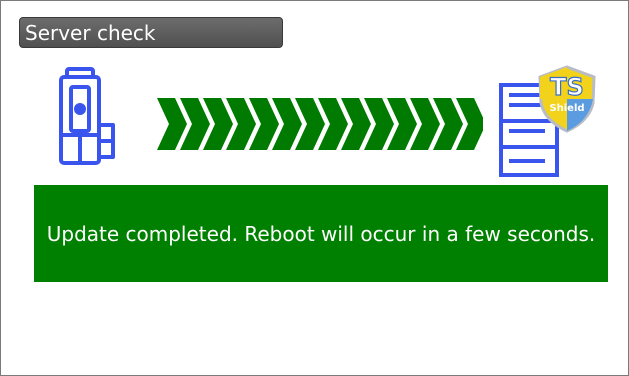 The image size is (629, 376). Describe the element at coordinates (90, 33) in the screenshot. I see `dialog-title: Server check` at that location.